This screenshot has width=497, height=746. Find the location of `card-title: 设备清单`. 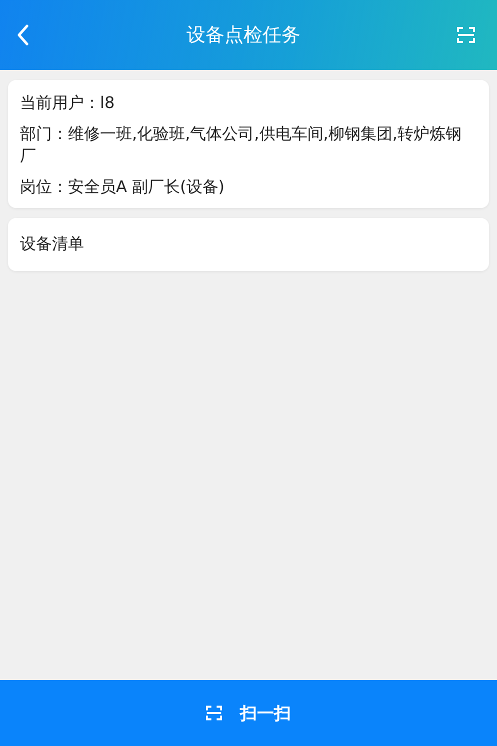

card-title: 设备清单 is located at coordinates (52, 243).